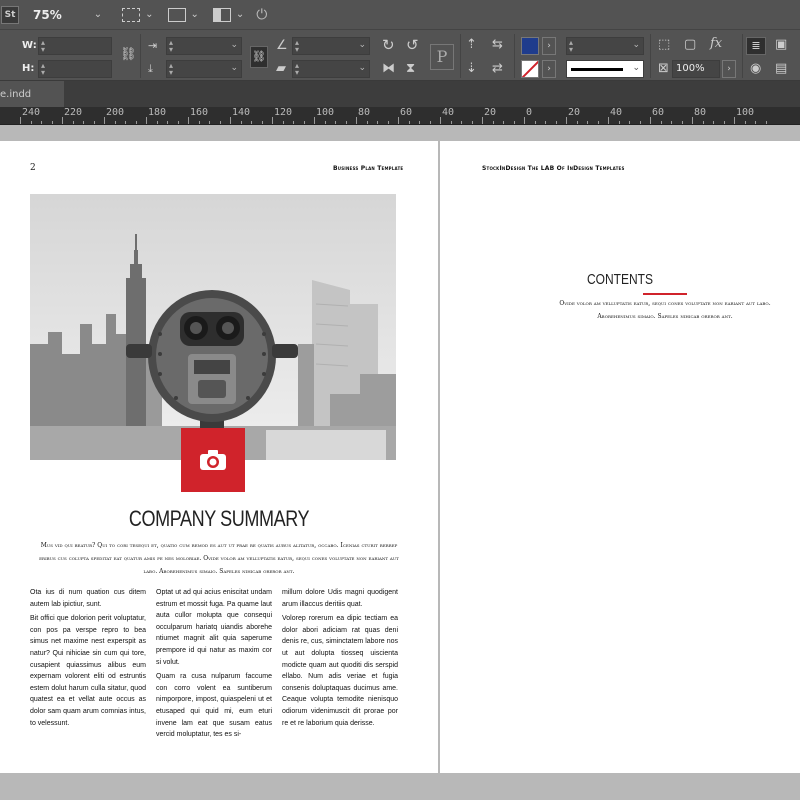 The height and width of the screenshot is (800, 800). Describe the element at coordinates (331, 69) in the screenshot. I see `shear-angle-field: ▴ ▾ ⌄` at that location.